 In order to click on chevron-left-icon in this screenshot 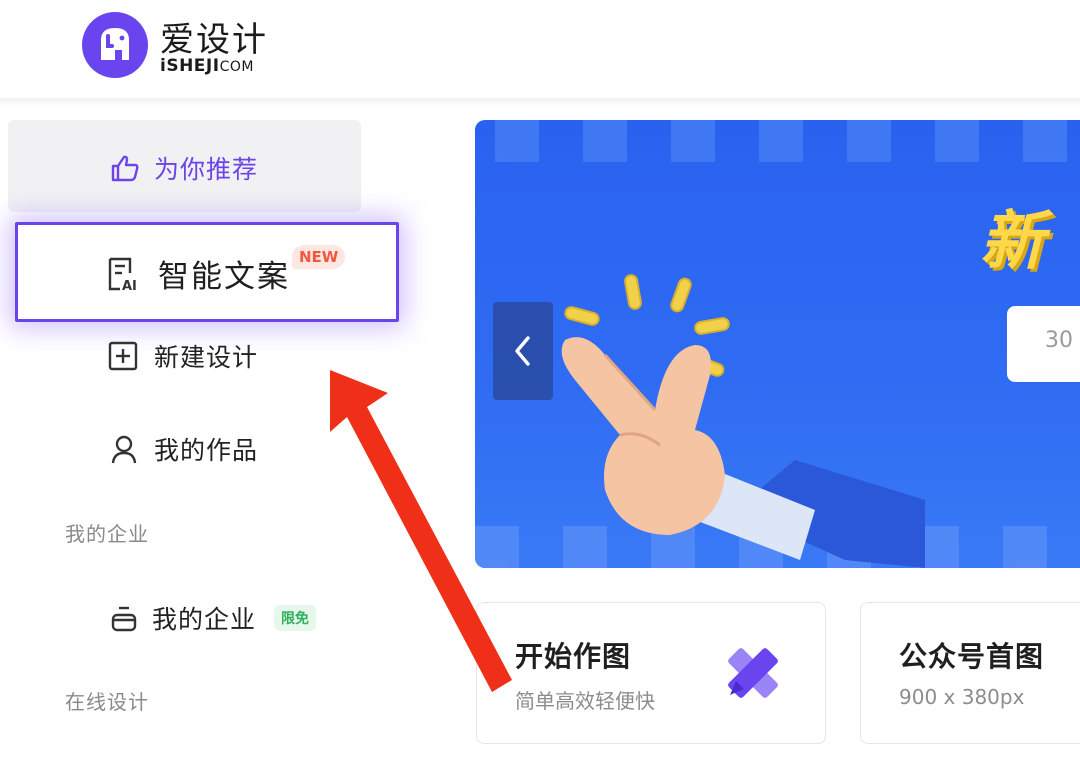, I will do `click(522, 351)`.